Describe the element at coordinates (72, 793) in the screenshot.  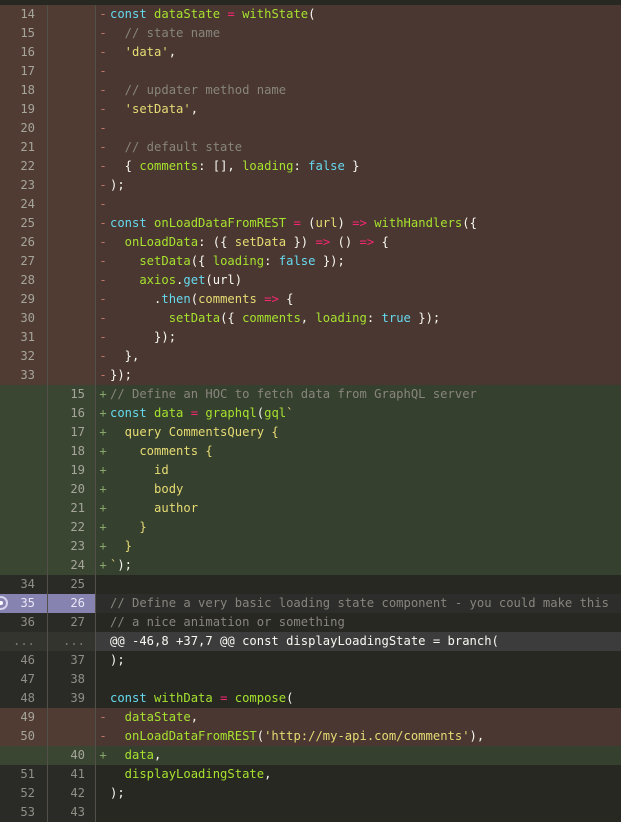
I see `new-line-number: 42` at that location.